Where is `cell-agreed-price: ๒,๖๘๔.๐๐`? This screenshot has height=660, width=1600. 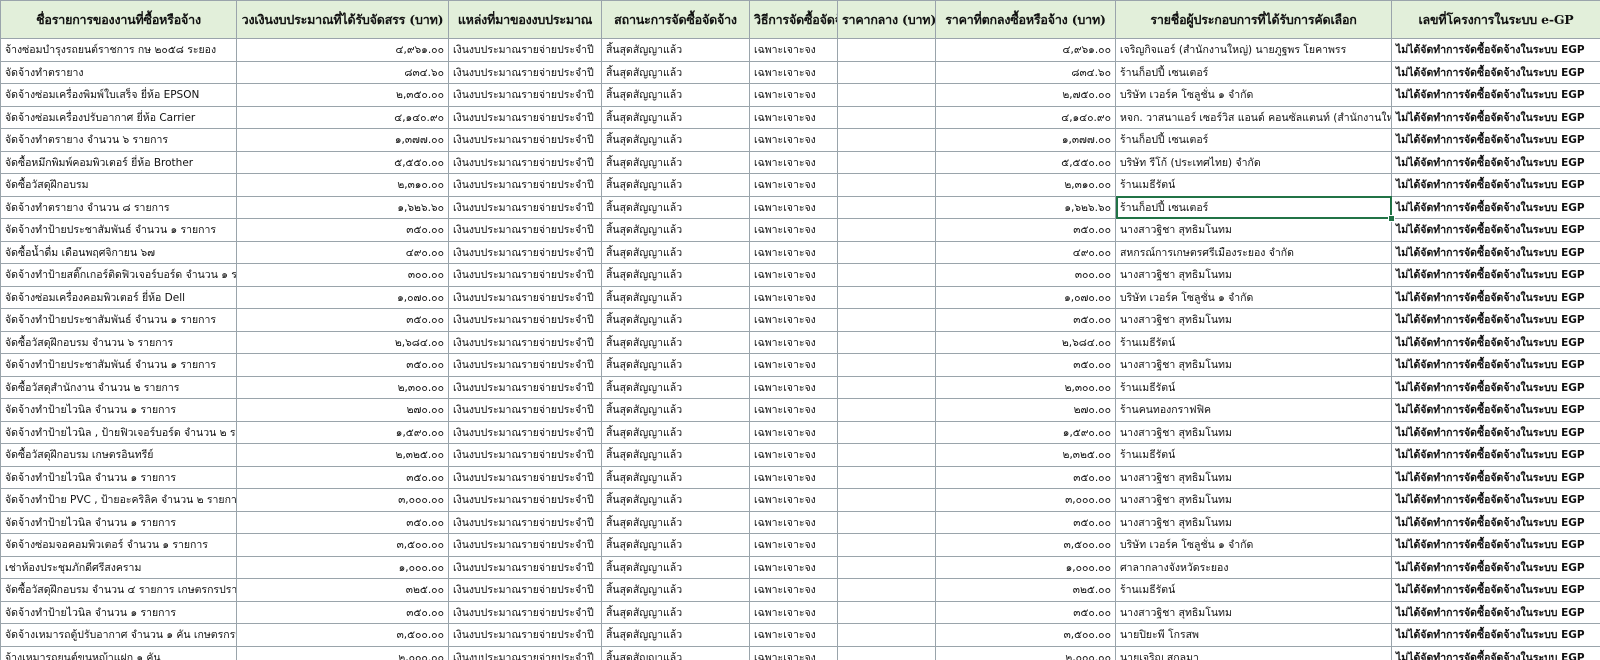
cell-agreed-price: ๒,๖๘๔.๐๐ is located at coordinates (1025, 342).